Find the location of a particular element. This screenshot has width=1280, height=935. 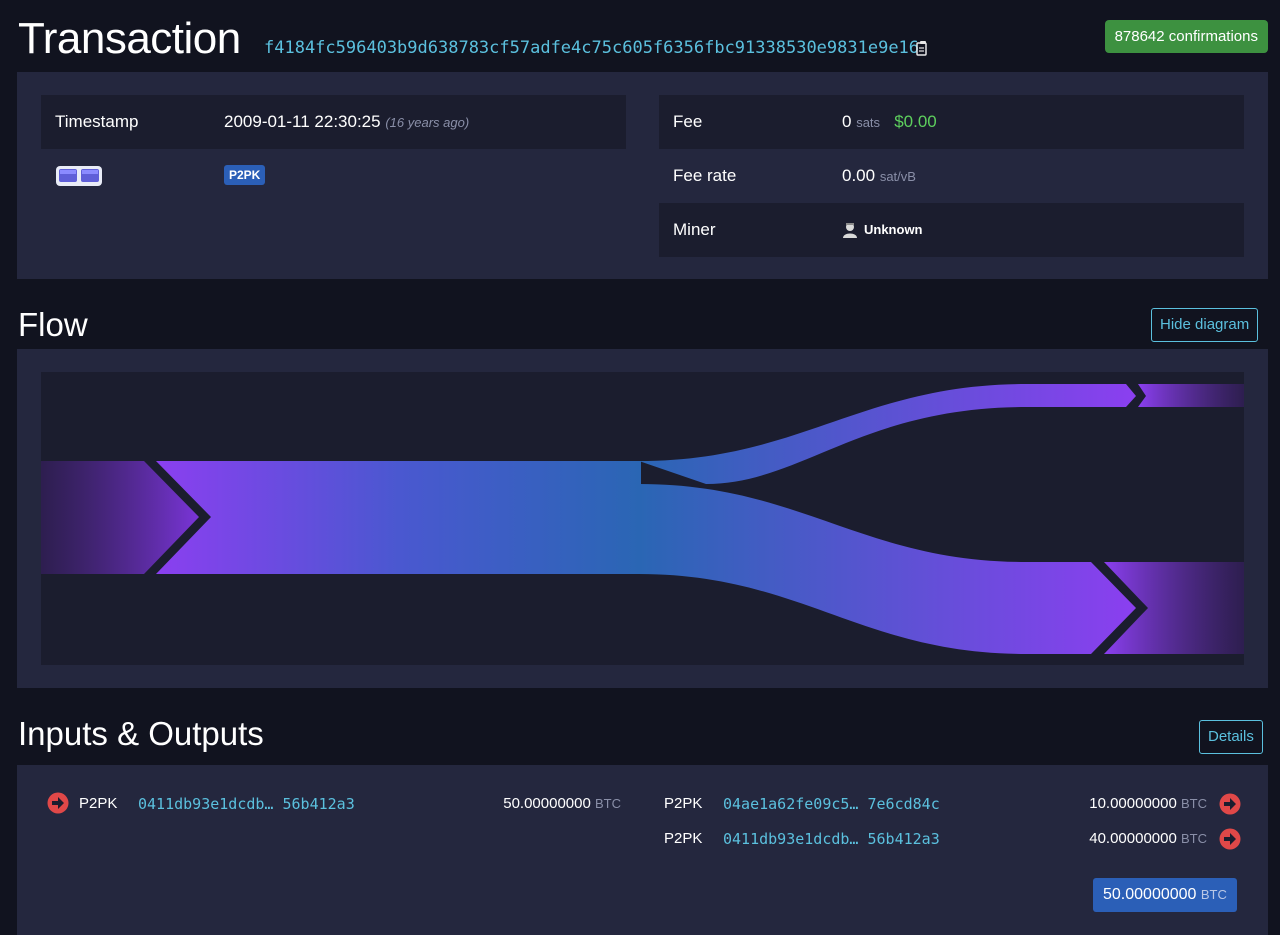

total-amount-unit: BTC is located at coordinates (1213, 894).